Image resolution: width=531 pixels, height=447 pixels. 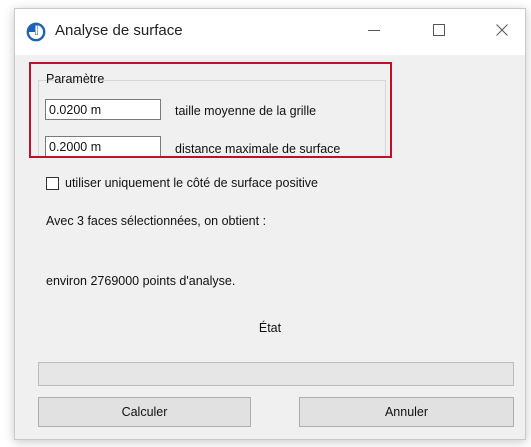 I want to click on faces-info-text: Avec 3 faces sélectionnées, on obtient :, so click(x=156, y=221).